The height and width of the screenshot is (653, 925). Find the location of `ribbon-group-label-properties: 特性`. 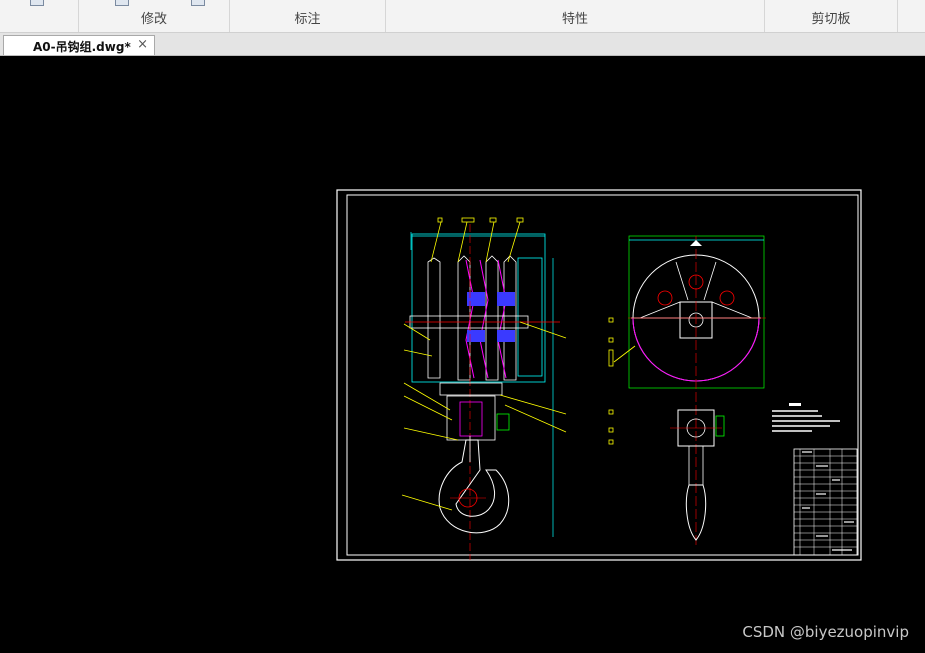

ribbon-group-label-properties: 特性 is located at coordinates (575, 17).